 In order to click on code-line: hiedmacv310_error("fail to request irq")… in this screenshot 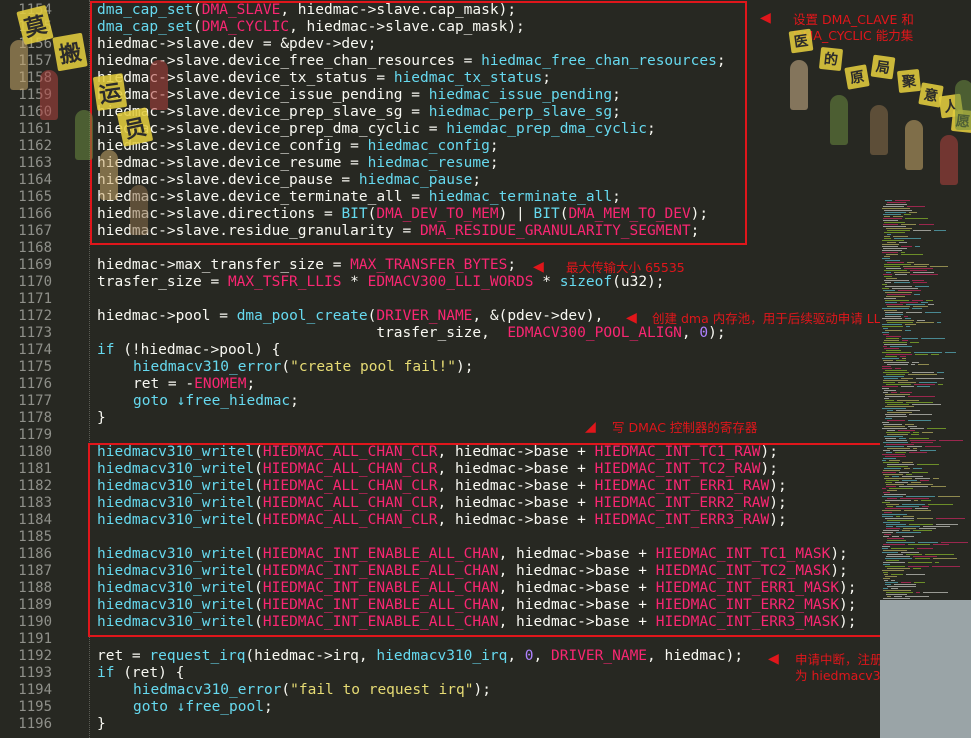, I will do `click(312, 690)`.